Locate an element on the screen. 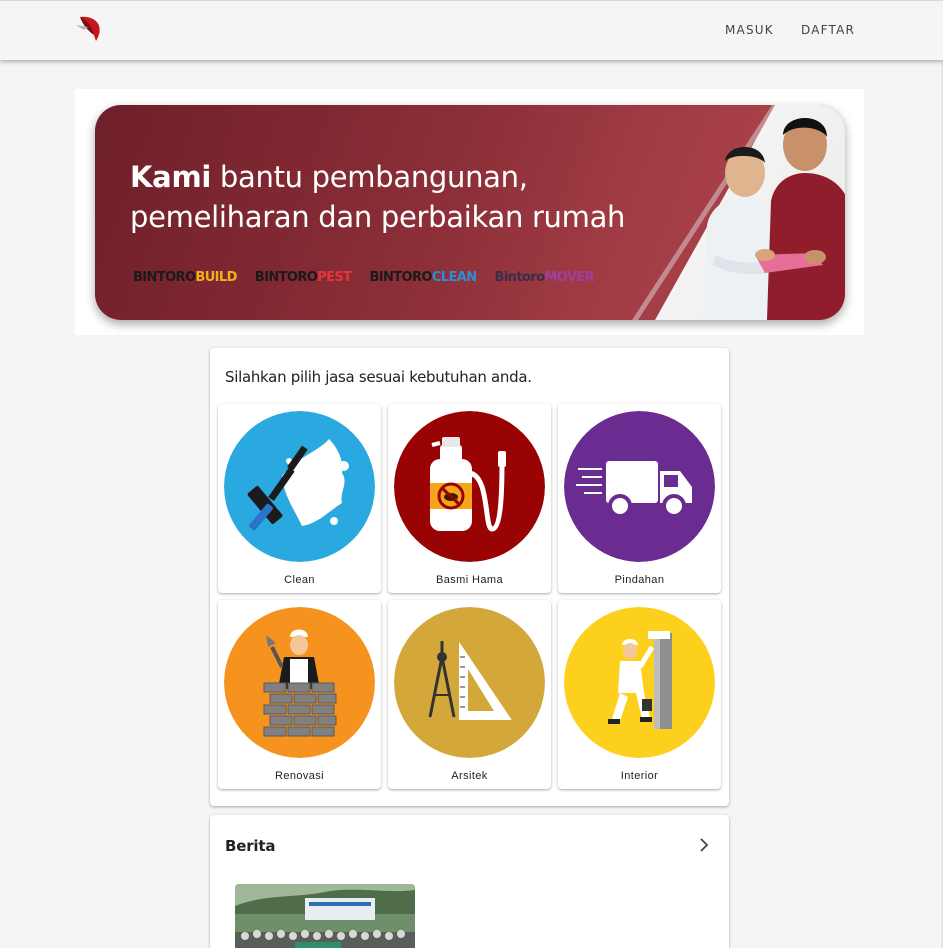 This screenshot has width=943, height=948. banner-people-photo is located at coordinates (774, 219).